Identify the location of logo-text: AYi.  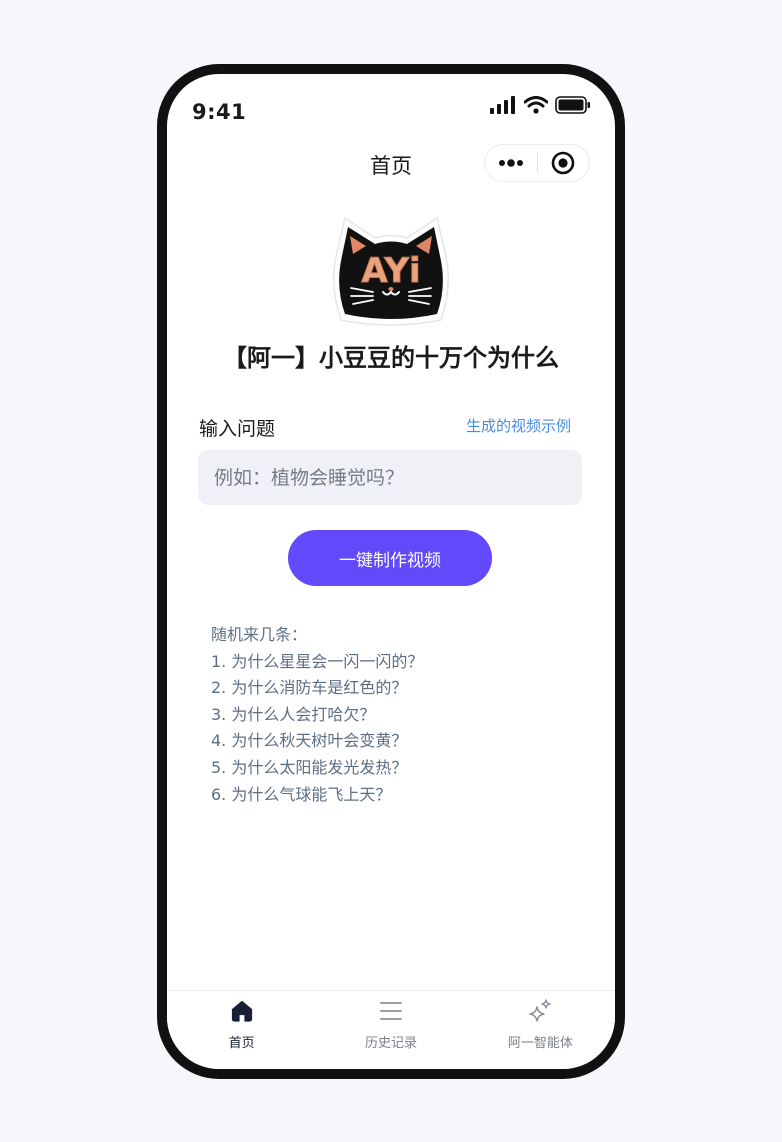
(390, 271).